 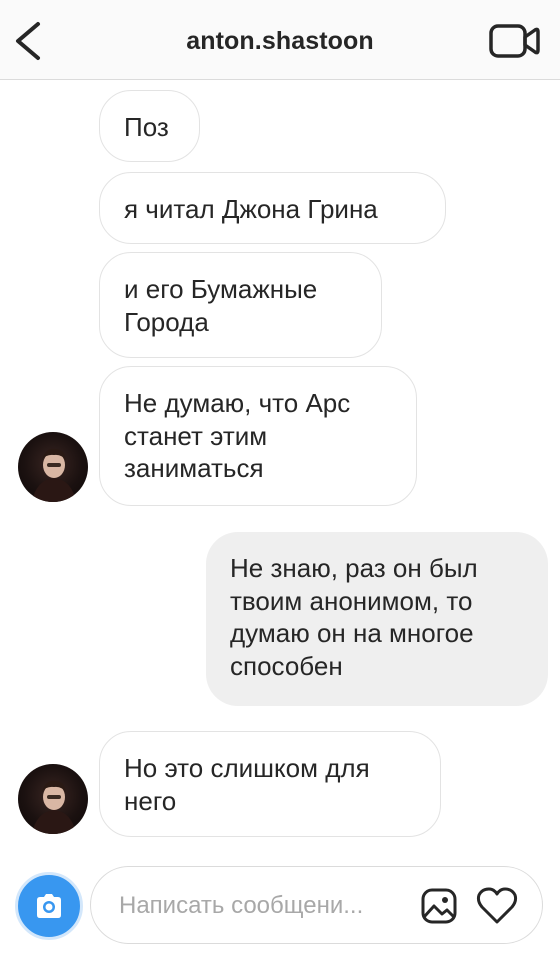 I want to click on message-bubble-incoming: я читал Джона Грина, so click(x=272, y=208).